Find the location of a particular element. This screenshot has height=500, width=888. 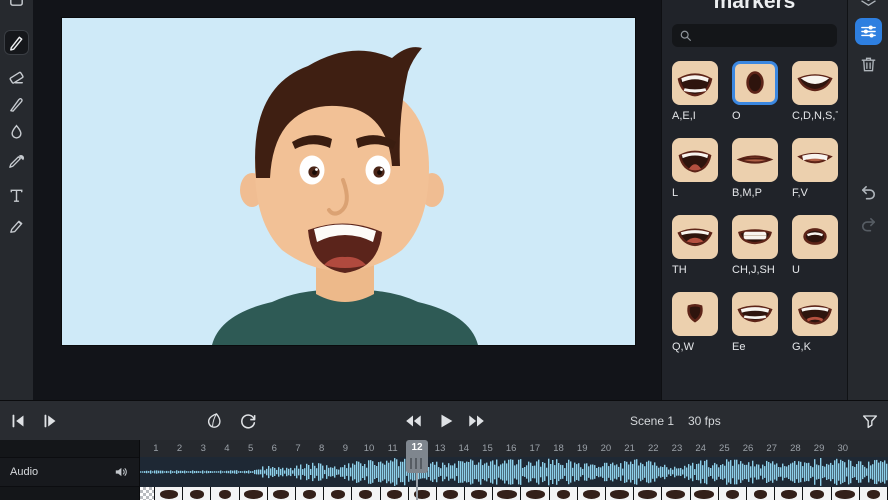

mouth-thumb-aei is located at coordinates (695, 83).